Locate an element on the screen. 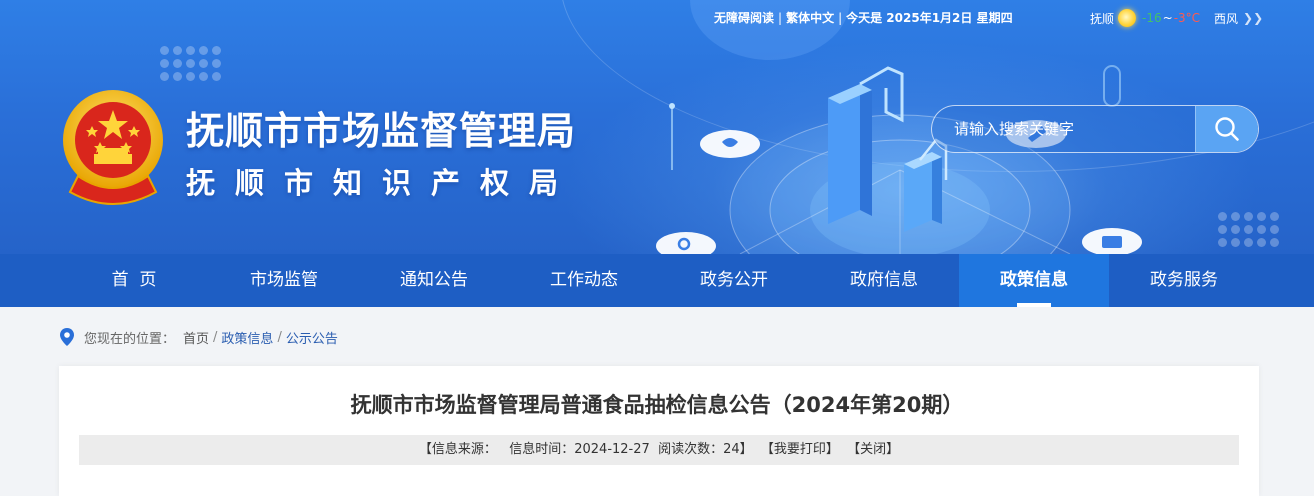  search-icon is located at coordinates (1227, 129).